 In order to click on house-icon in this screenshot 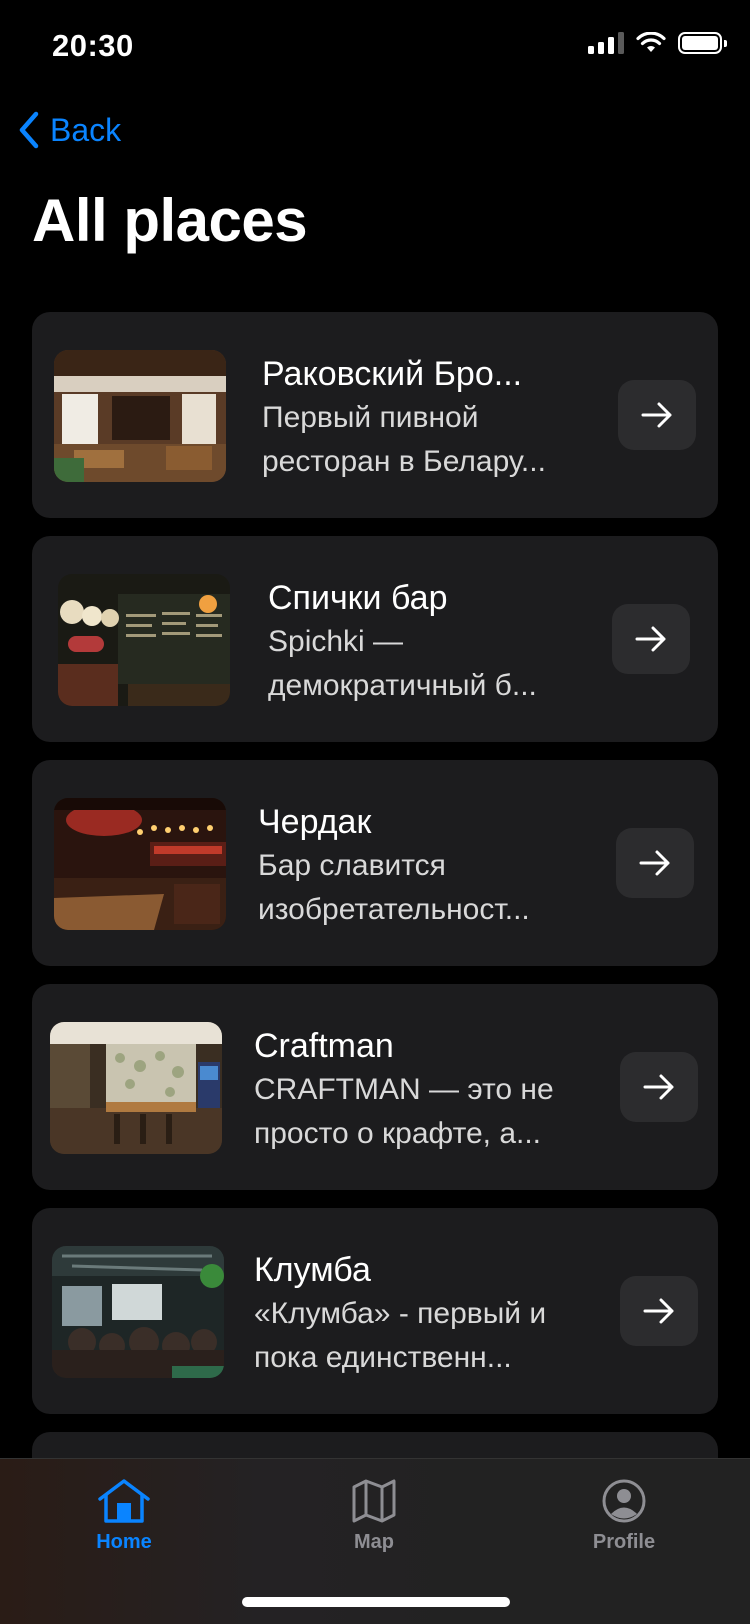, I will do `click(124, 1501)`.